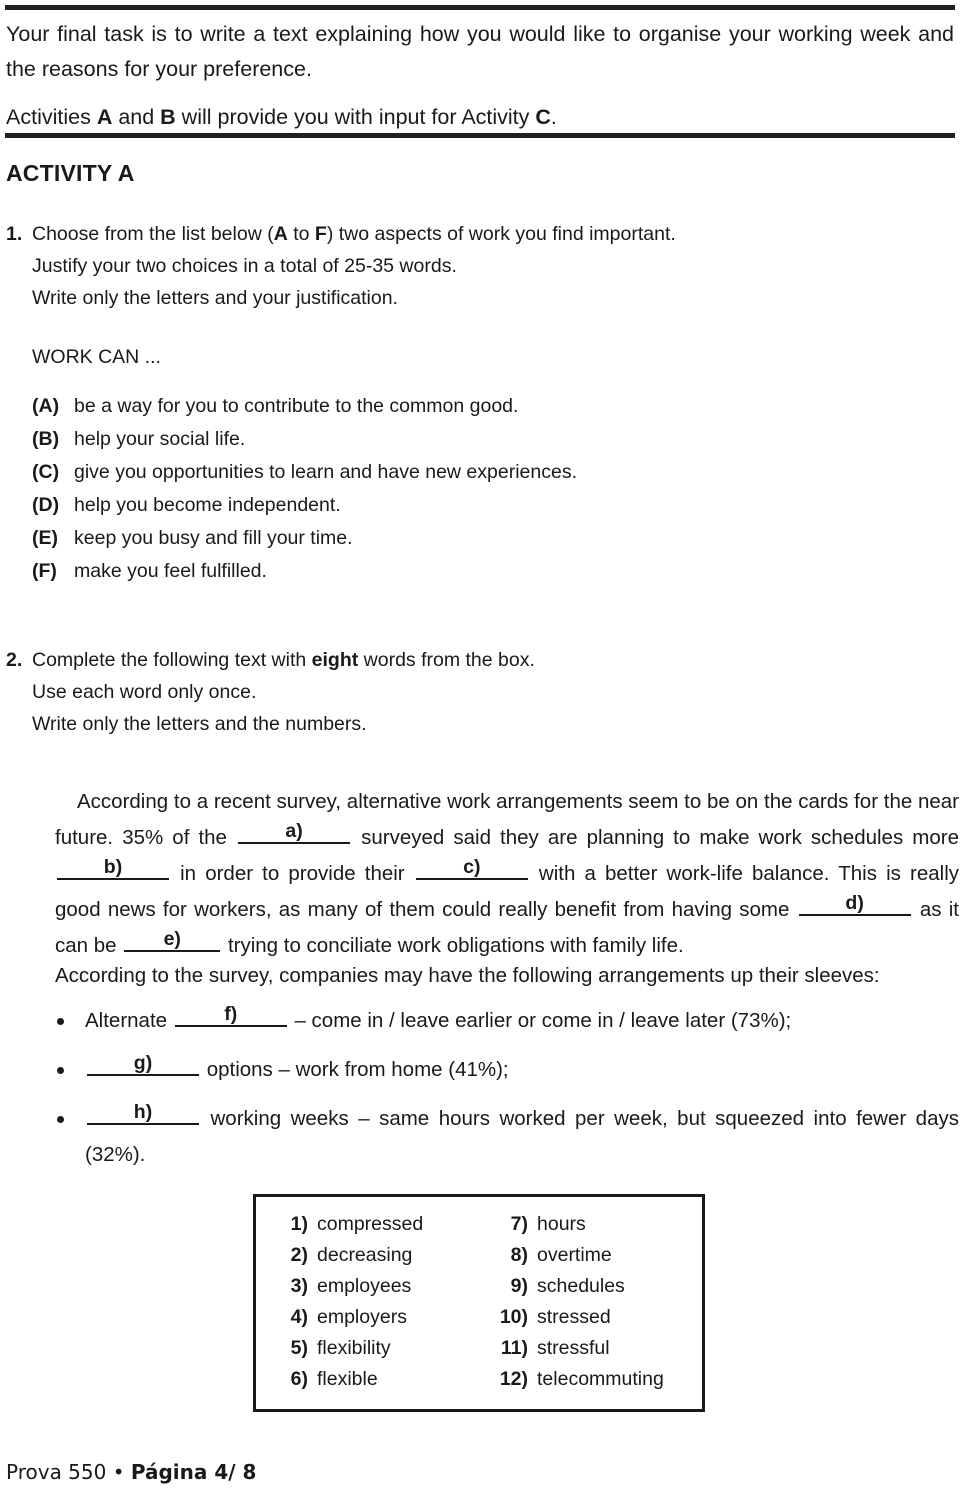 This screenshot has height=1509, width=960. I want to click on word-bank-number-11: 11), so click(514, 1348).